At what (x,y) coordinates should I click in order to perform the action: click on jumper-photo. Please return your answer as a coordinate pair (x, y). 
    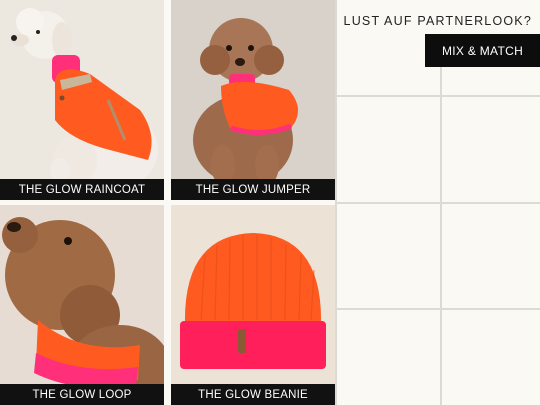
    Looking at the image, I should click on (253, 100).